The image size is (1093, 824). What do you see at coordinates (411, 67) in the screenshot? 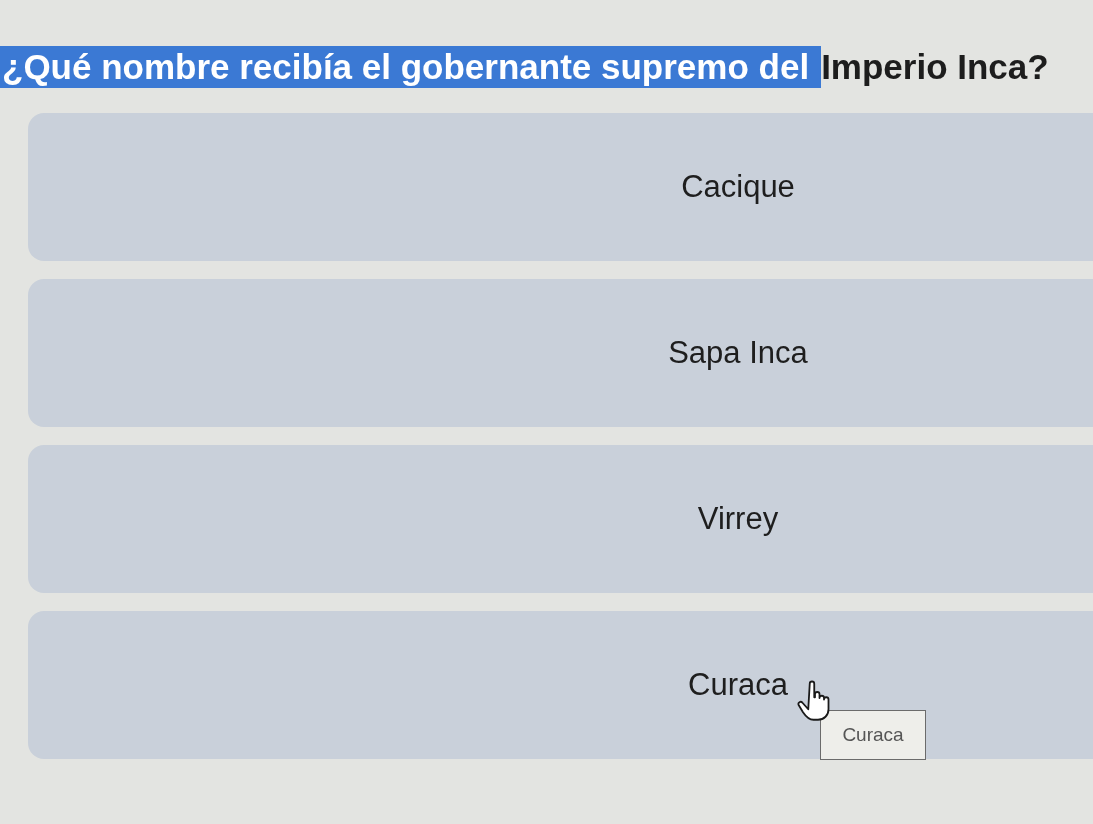
I see `selected-question-text: ¿Qué nombre recibía el gobernante supremo del` at bounding box center [411, 67].